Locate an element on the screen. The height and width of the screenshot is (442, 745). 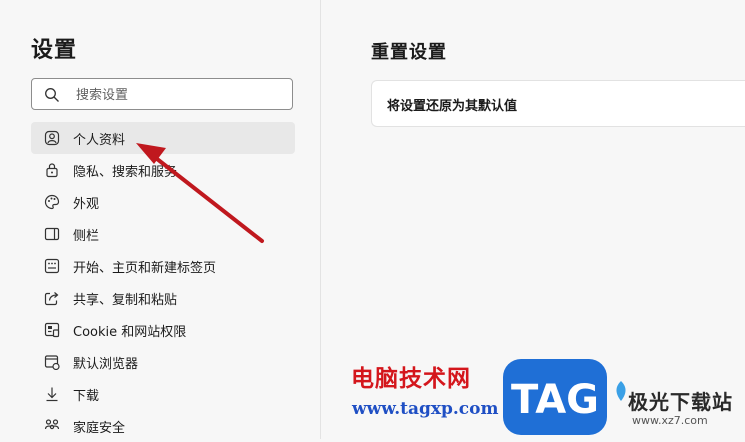
palette-icon is located at coordinates (52, 202).